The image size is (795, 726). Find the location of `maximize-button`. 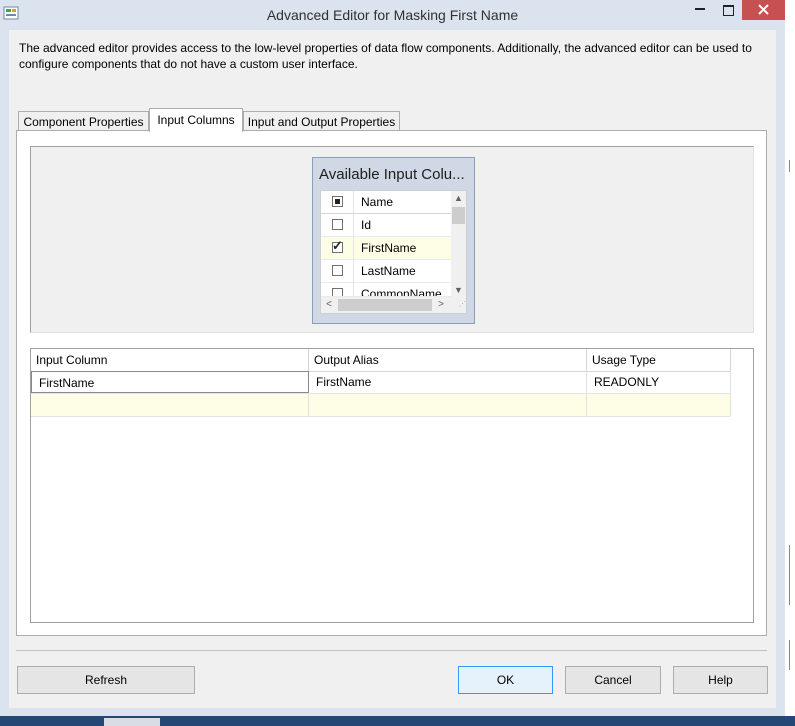

maximize-button is located at coordinates (728, 10).